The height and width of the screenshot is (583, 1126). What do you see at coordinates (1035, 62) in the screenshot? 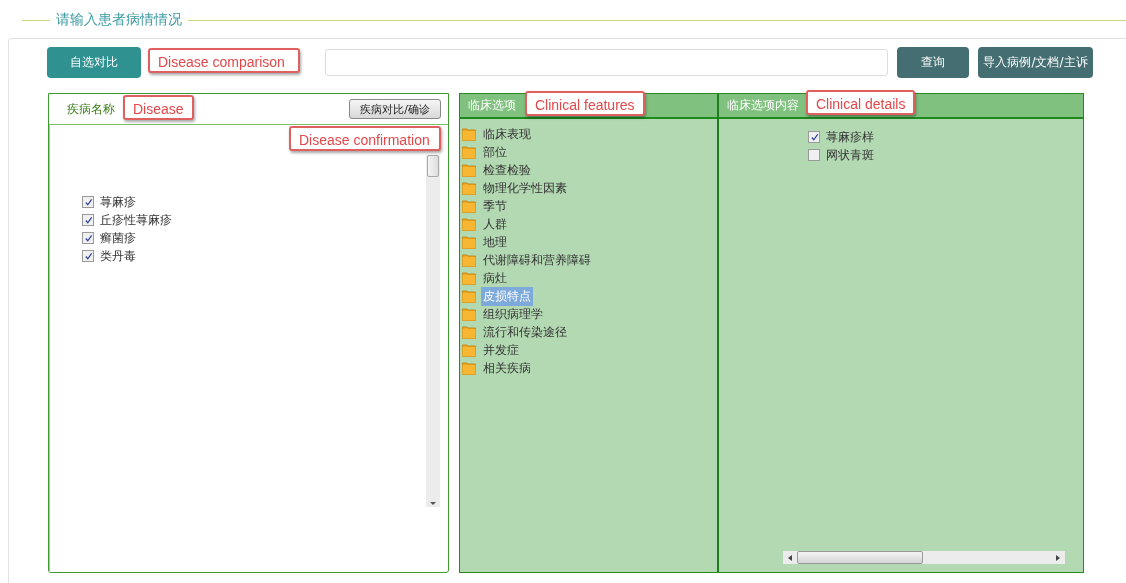
I see `import-button: 导入病例/文档/主诉` at bounding box center [1035, 62].